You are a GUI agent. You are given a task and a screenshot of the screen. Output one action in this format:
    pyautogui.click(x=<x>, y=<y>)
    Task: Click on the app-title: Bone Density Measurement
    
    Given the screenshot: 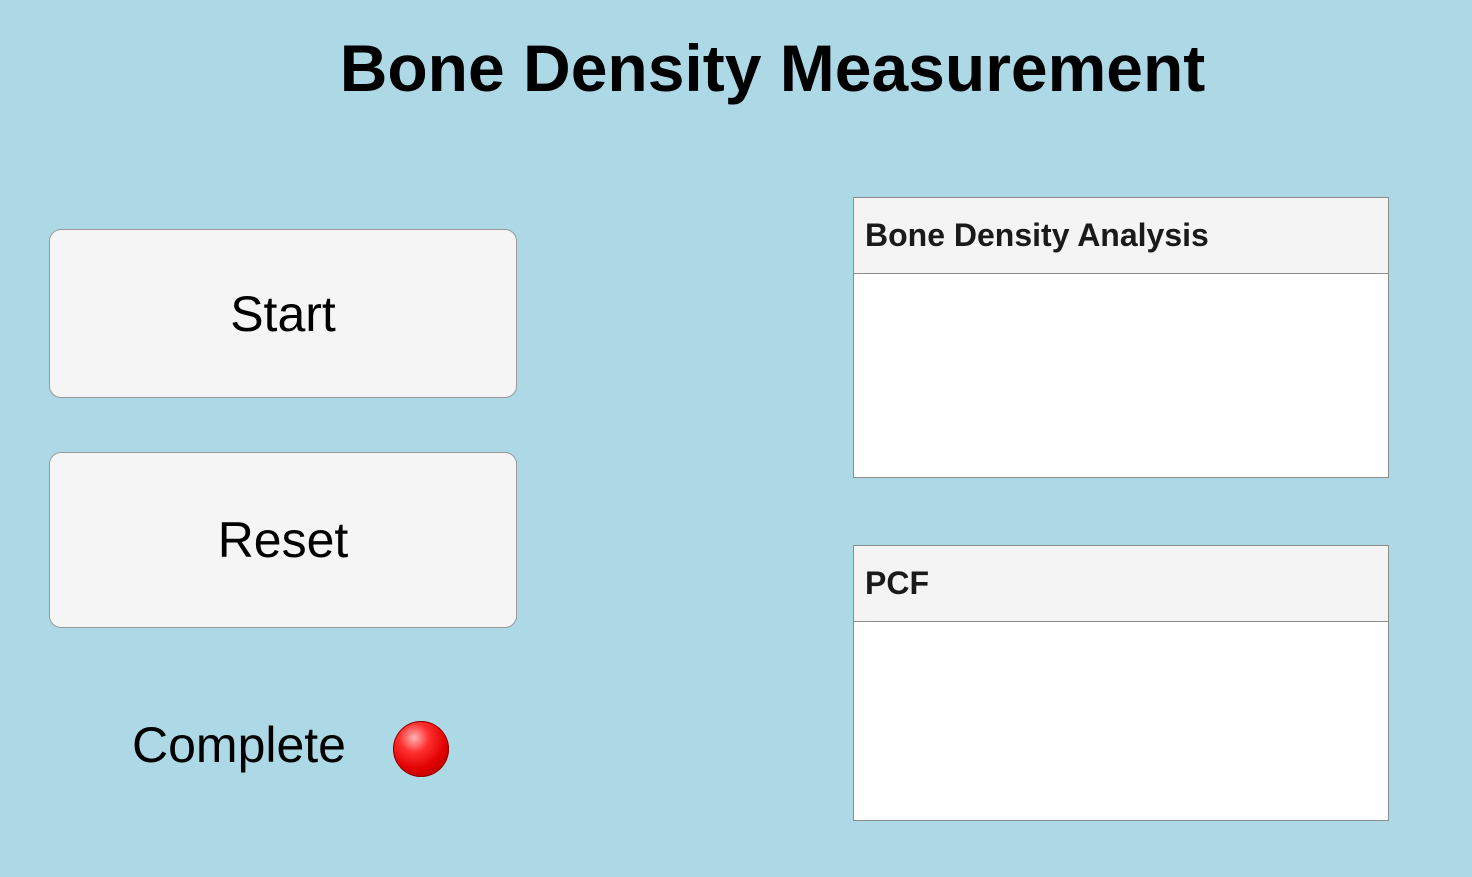 What is the action you would take?
    pyautogui.click(x=772, y=68)
    